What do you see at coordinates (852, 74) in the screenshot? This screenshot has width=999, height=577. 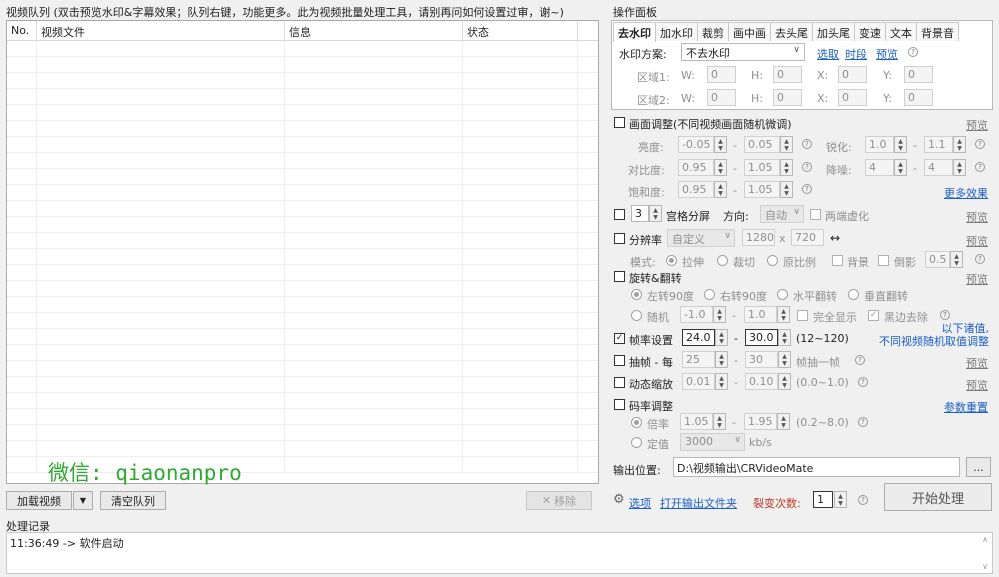 I see `region1-x-input: 0` at bounding box center [852, 74].